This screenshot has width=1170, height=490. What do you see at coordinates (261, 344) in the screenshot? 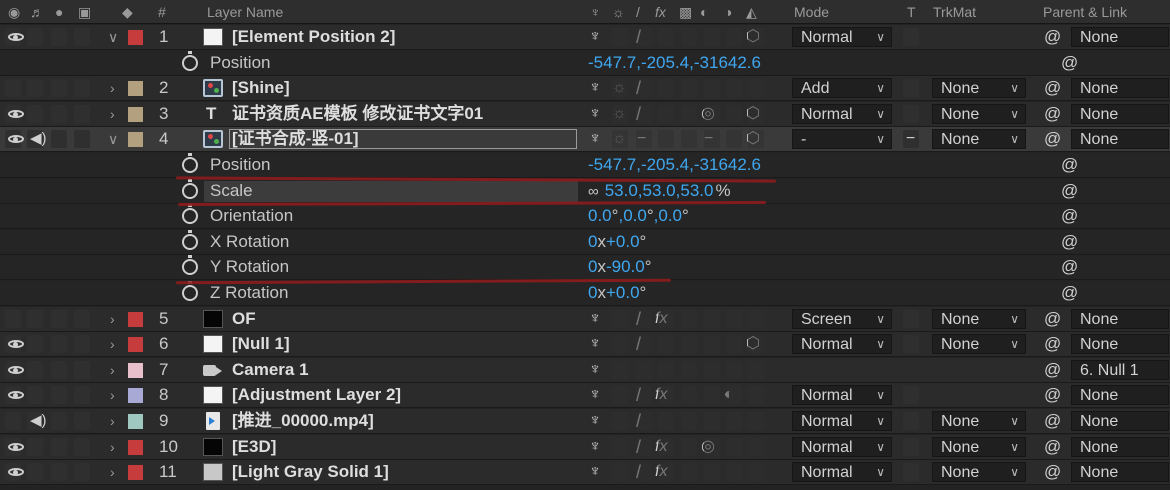
I see `layer-name: [Null 1]` at bounding box center [261, 344].